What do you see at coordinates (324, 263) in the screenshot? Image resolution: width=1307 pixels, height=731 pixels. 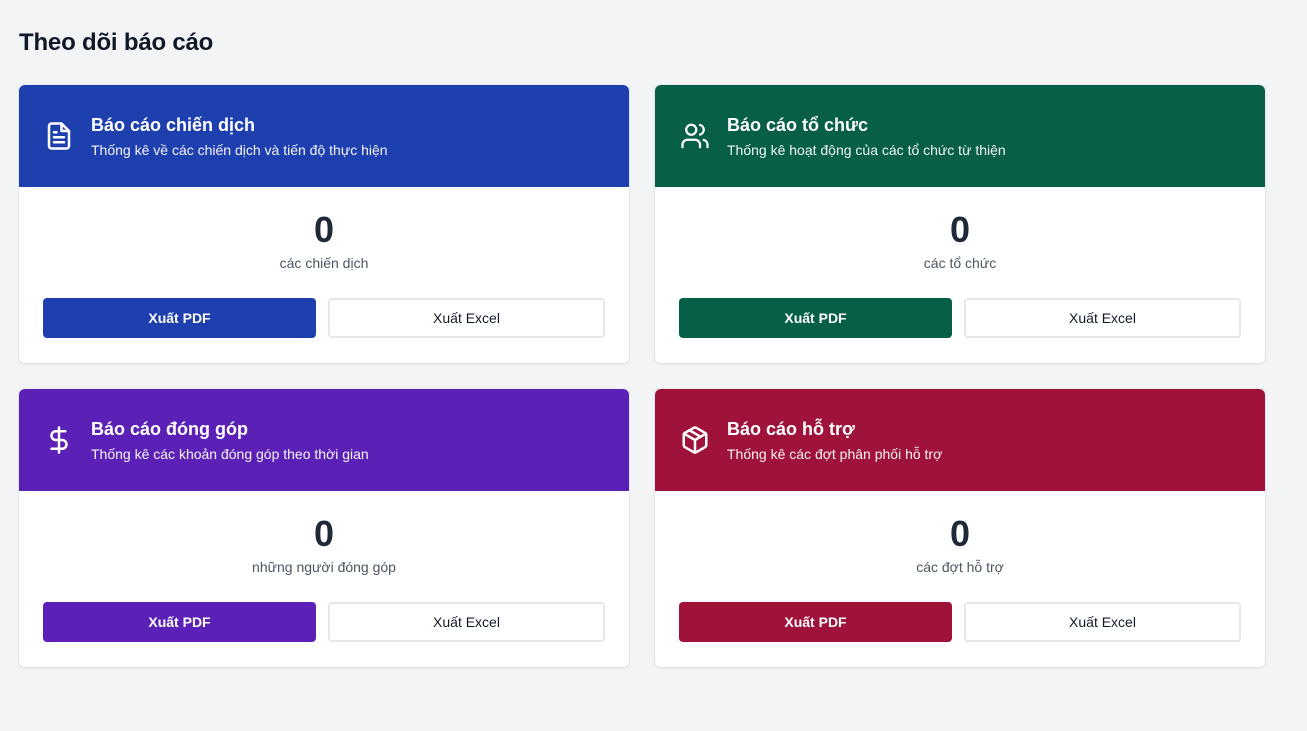 I see `report-count-label: các chiến dịch` at bounding box center [324, 263].